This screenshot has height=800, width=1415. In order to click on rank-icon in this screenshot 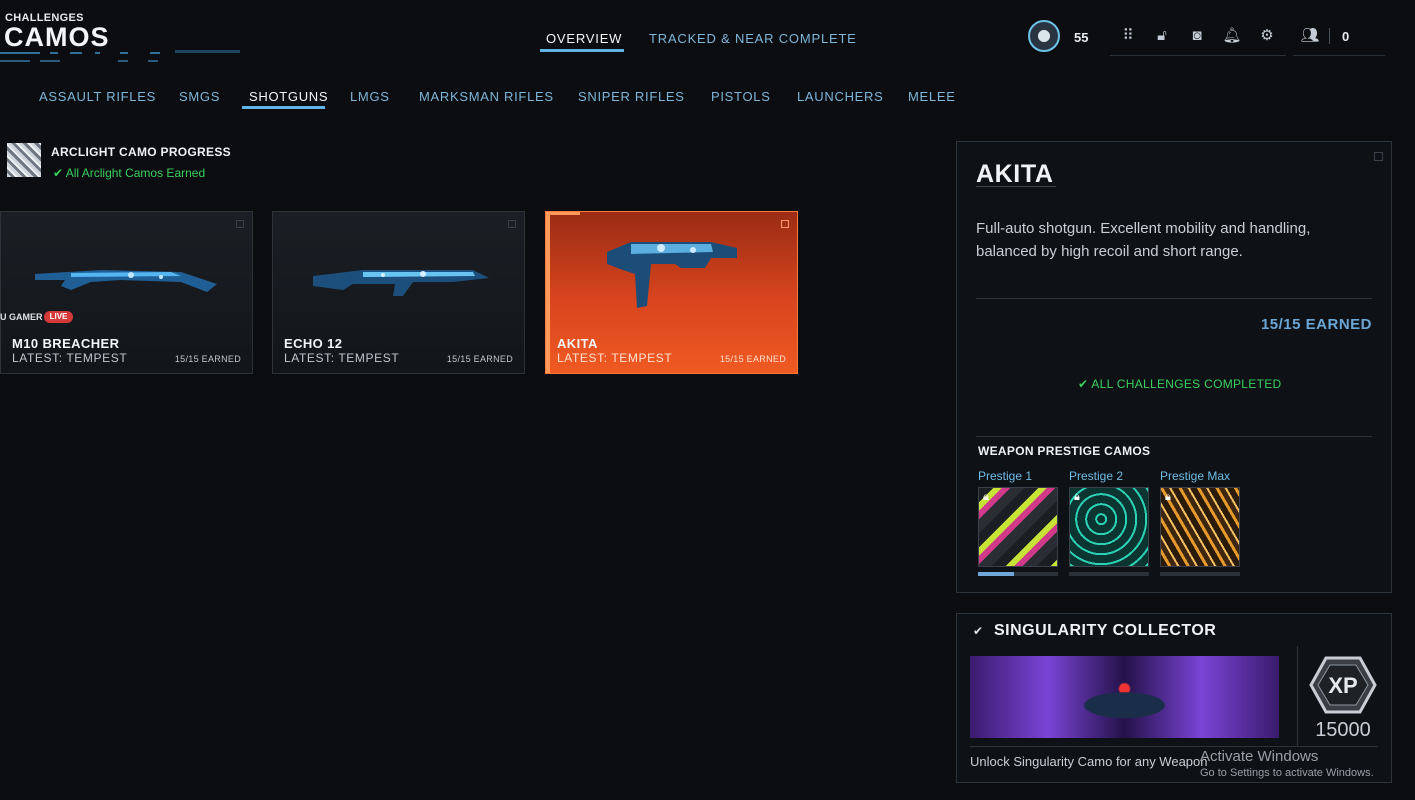, I will do `click(1044, 36)`.